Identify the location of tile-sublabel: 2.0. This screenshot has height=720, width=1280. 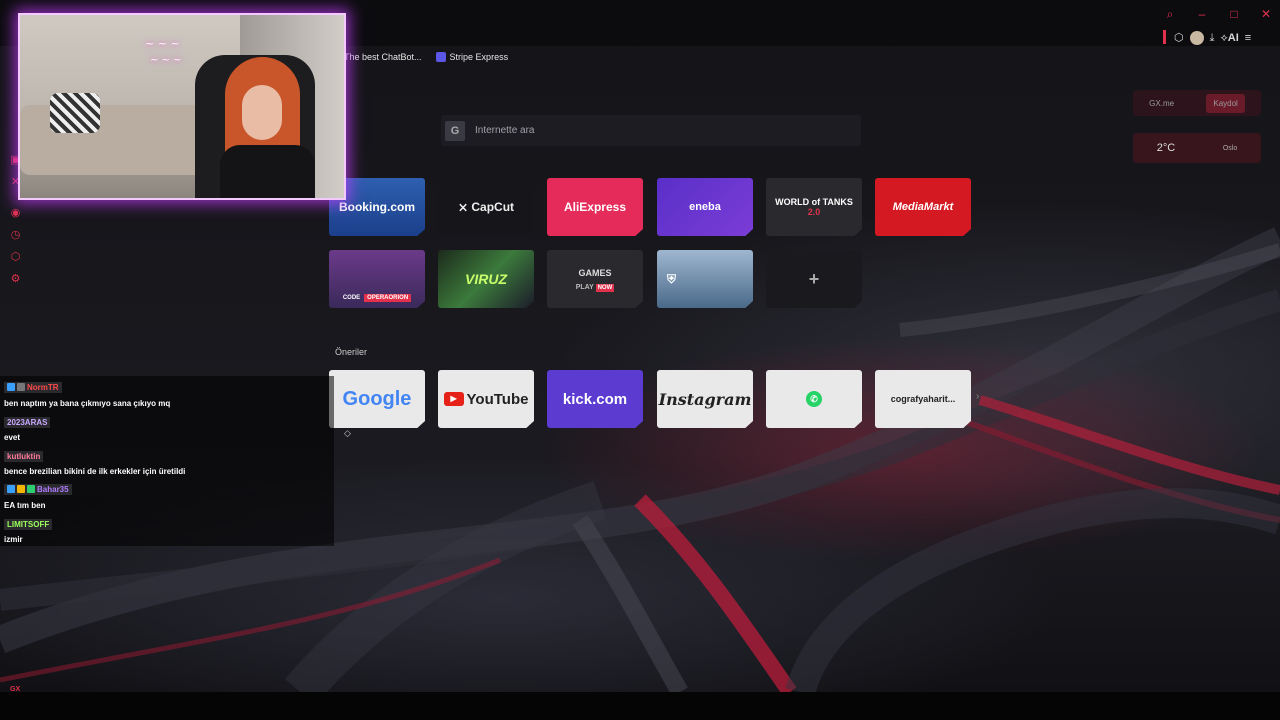
(814, 212).